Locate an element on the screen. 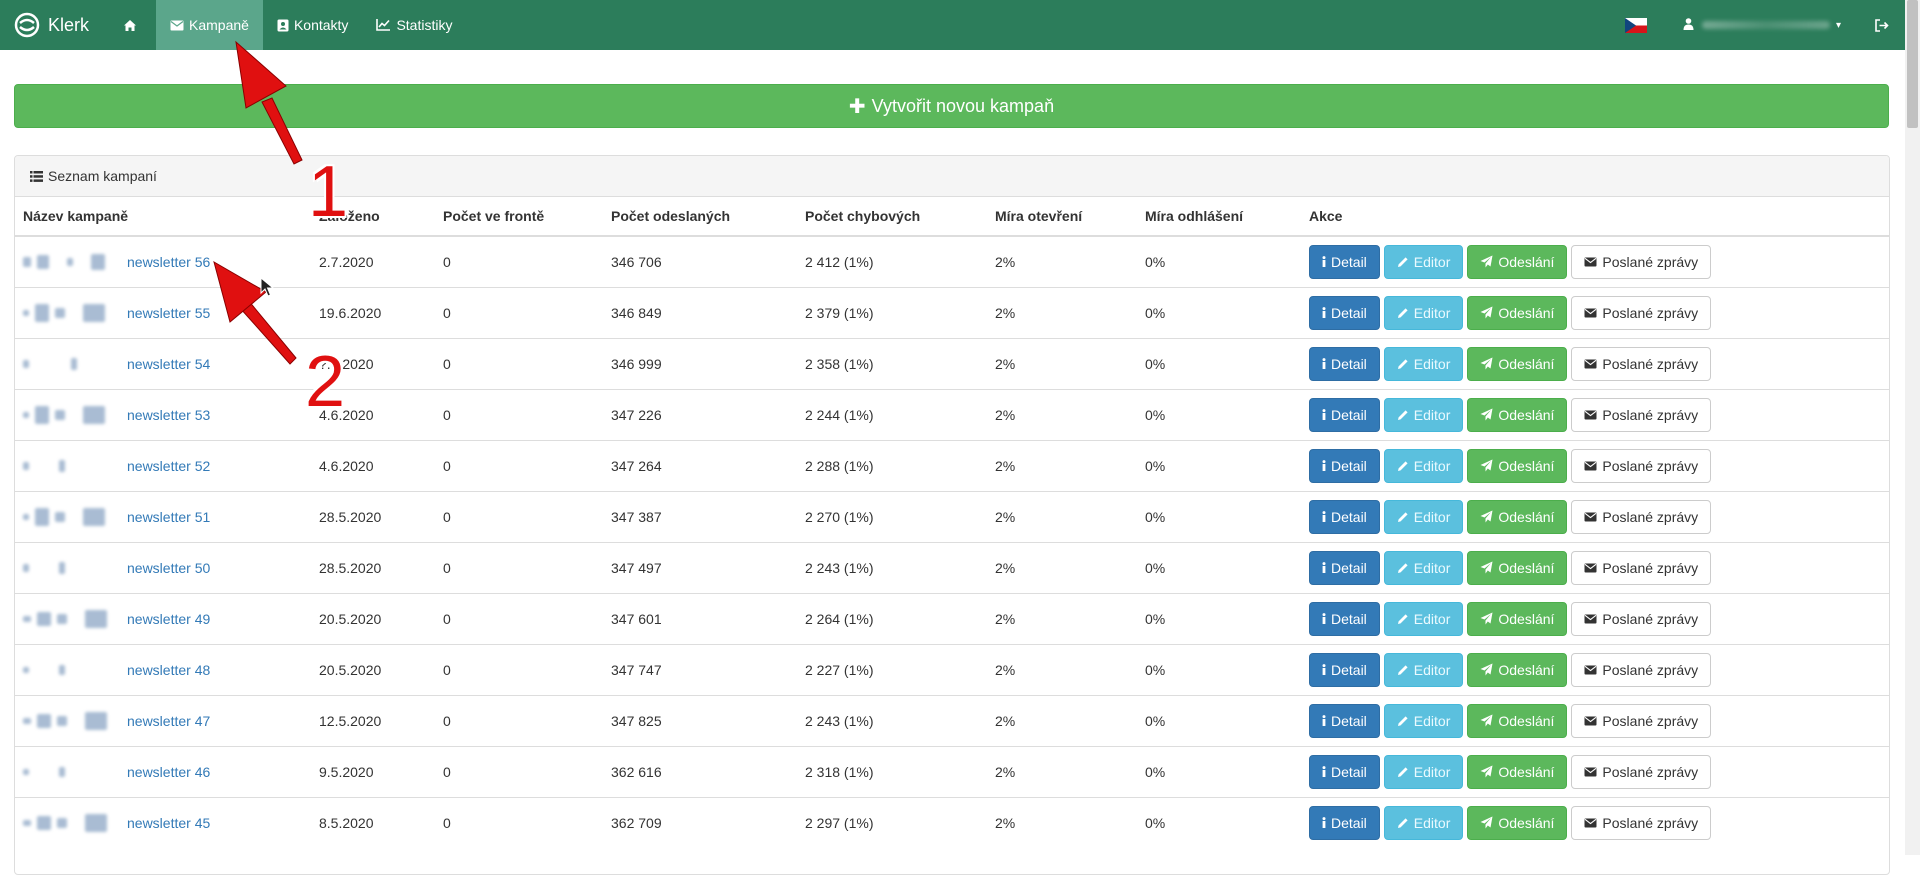 Image resolution: width=1920 pixels, height=875 pixels. col-header-open-rate: Míra otevření is located at coordinates (1062, 217).